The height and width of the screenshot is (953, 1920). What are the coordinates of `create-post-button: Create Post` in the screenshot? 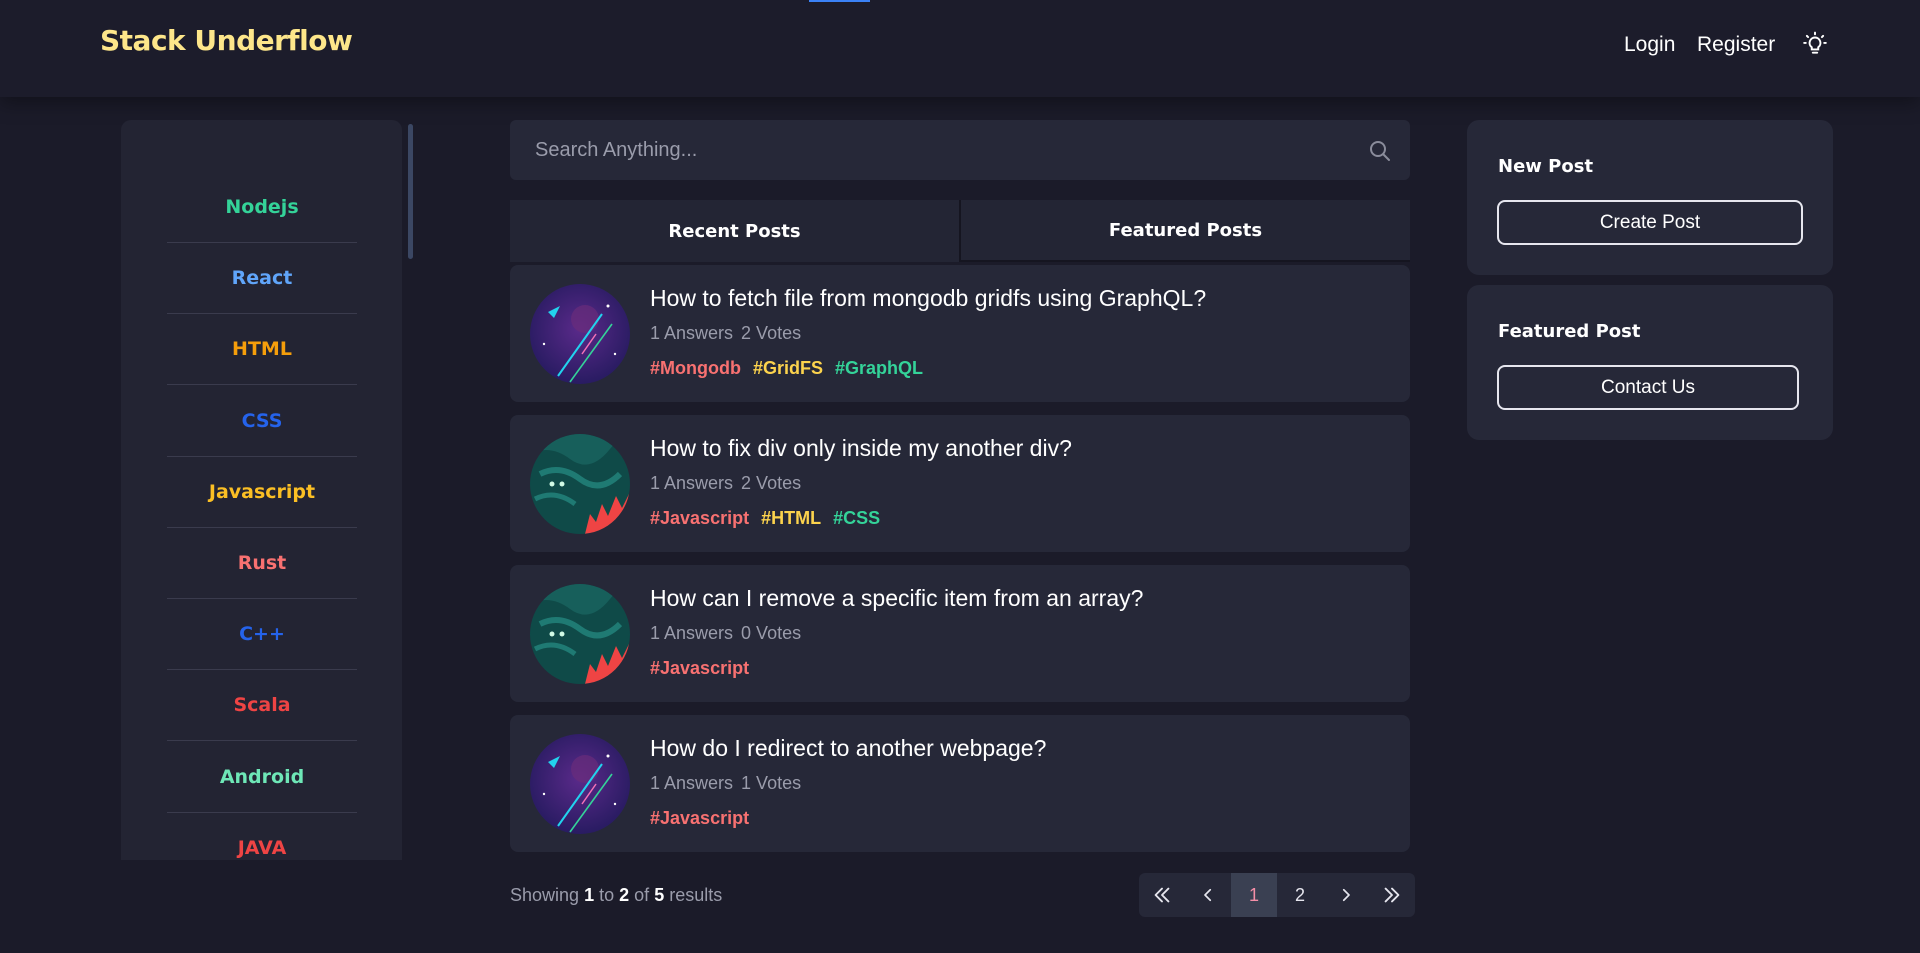 It's located at (1650, 222).